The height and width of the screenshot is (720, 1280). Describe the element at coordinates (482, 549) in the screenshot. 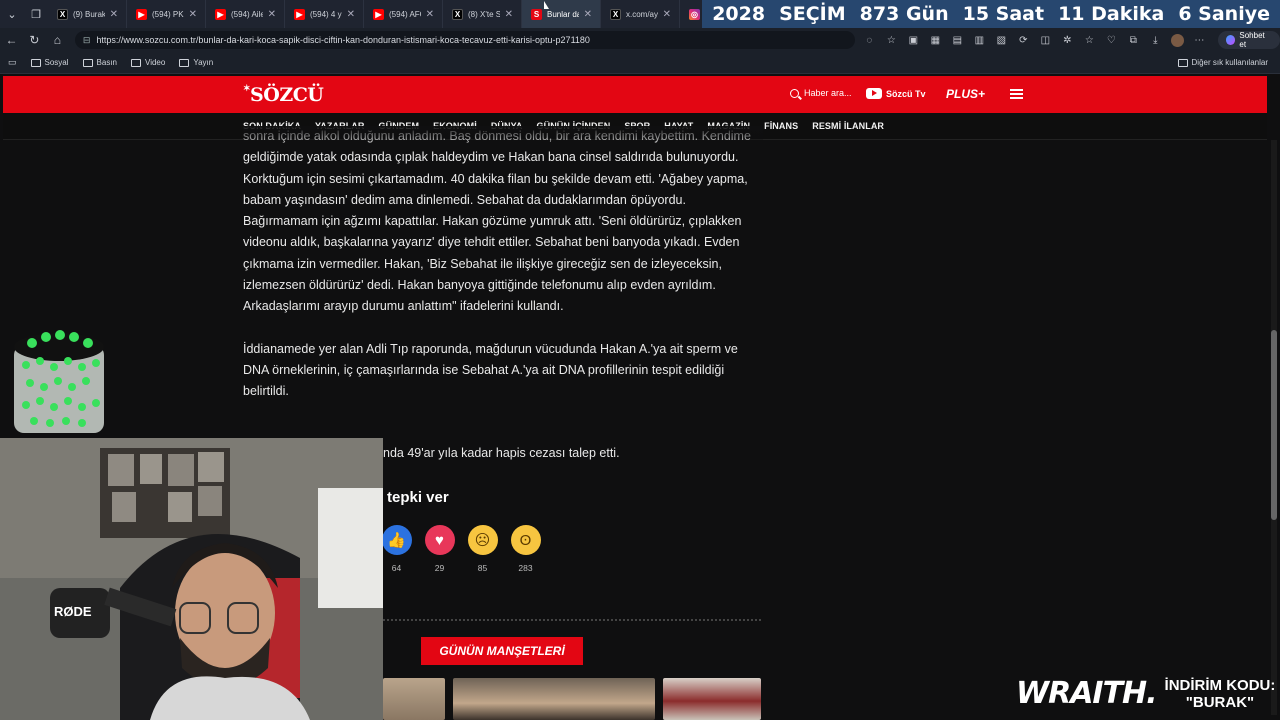

I see `reaction-button: ☹ 85` at that location.